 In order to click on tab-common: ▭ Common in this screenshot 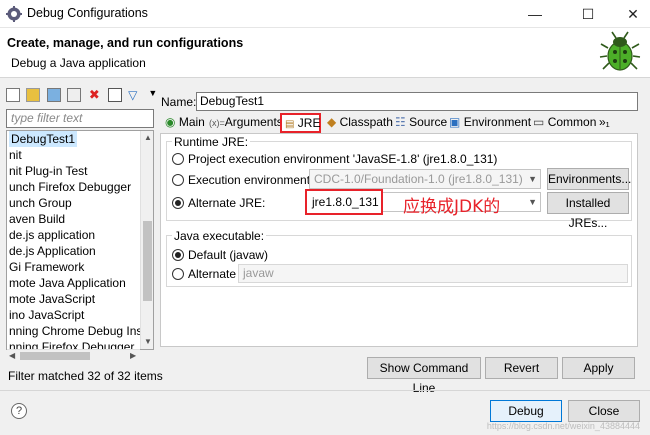, I will do `click(564, 123)`.